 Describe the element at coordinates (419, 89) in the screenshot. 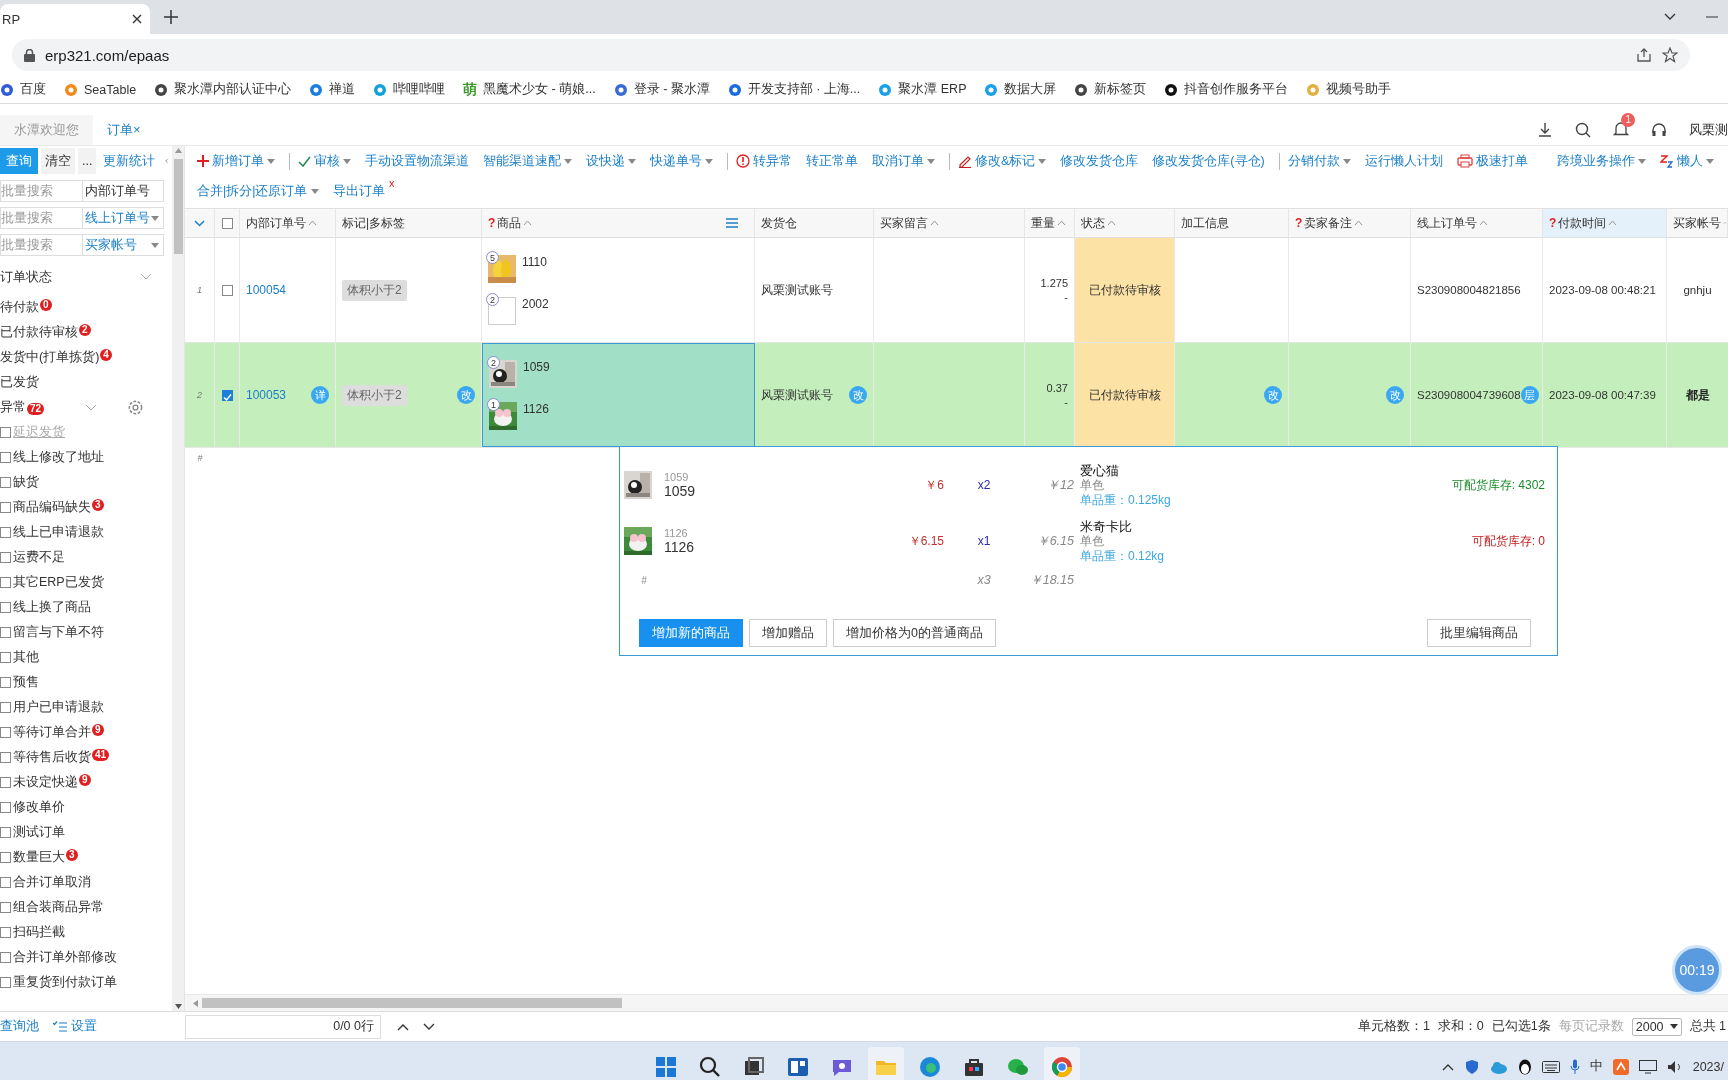

I see `bookmark-link: 哔哩哔哩` at that location.